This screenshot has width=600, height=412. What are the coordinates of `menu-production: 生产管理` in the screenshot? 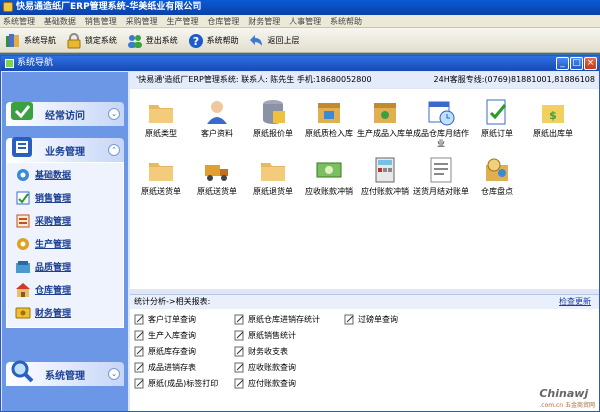 It's located at (183, 21).